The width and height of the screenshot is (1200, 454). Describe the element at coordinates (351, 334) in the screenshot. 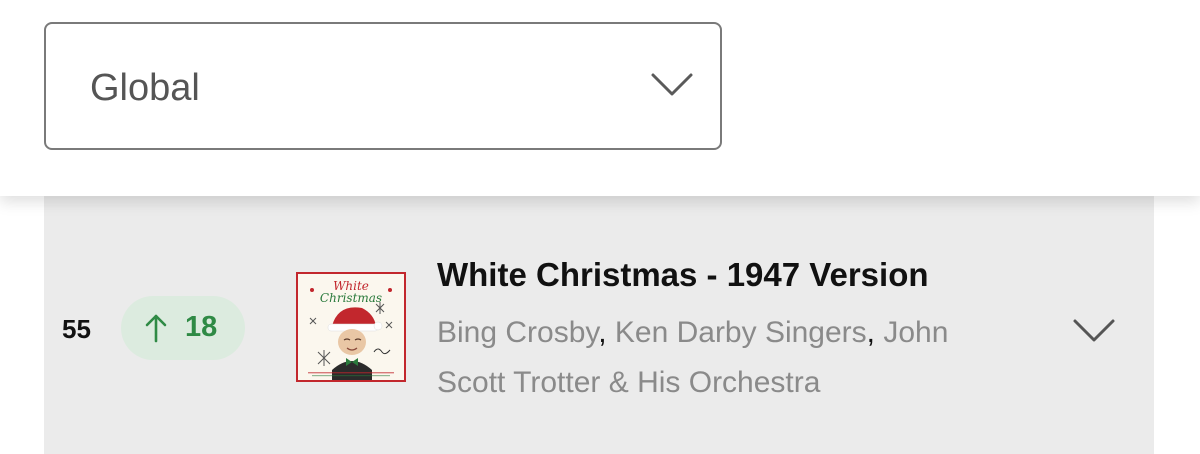

I see `album-cover-art` at that location.